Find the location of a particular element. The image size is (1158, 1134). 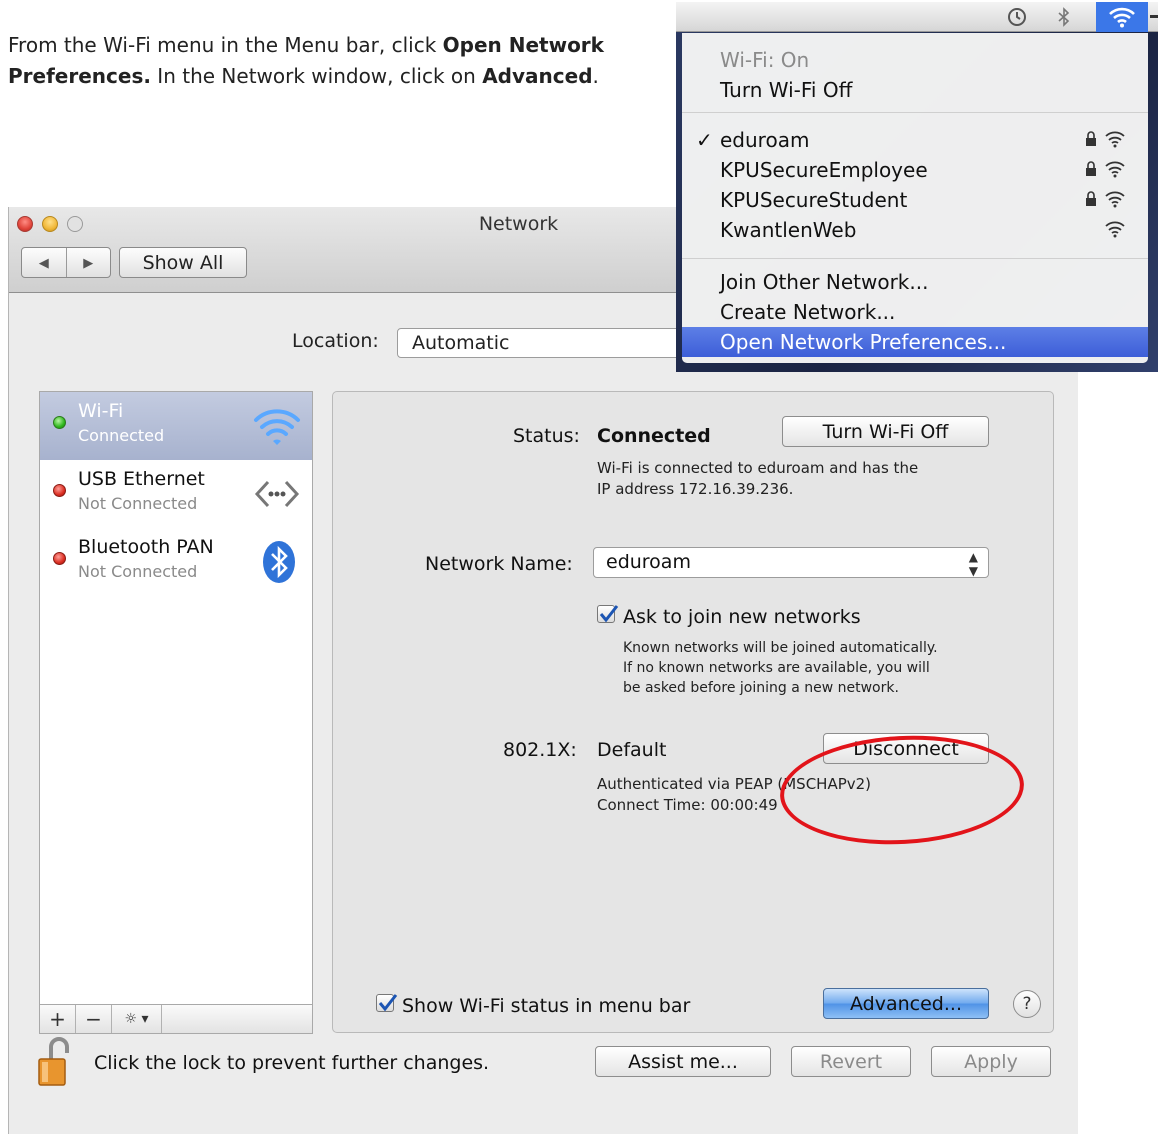

auth-description-2: Connect Time: 00:00:49 is located at coordinates (687, 805).